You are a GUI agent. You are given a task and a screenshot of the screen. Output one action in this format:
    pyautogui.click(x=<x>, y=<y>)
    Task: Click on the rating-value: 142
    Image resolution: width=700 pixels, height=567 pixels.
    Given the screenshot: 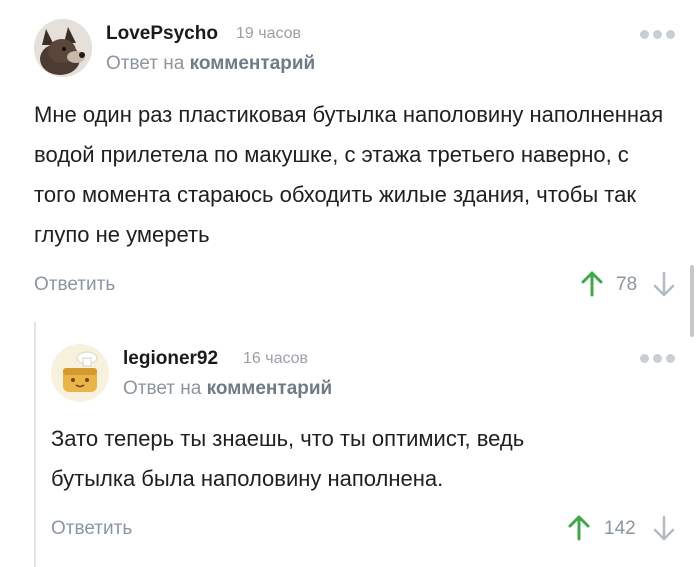 What is the action you would take?
    pyautogui.click(x=620, y=528)
    